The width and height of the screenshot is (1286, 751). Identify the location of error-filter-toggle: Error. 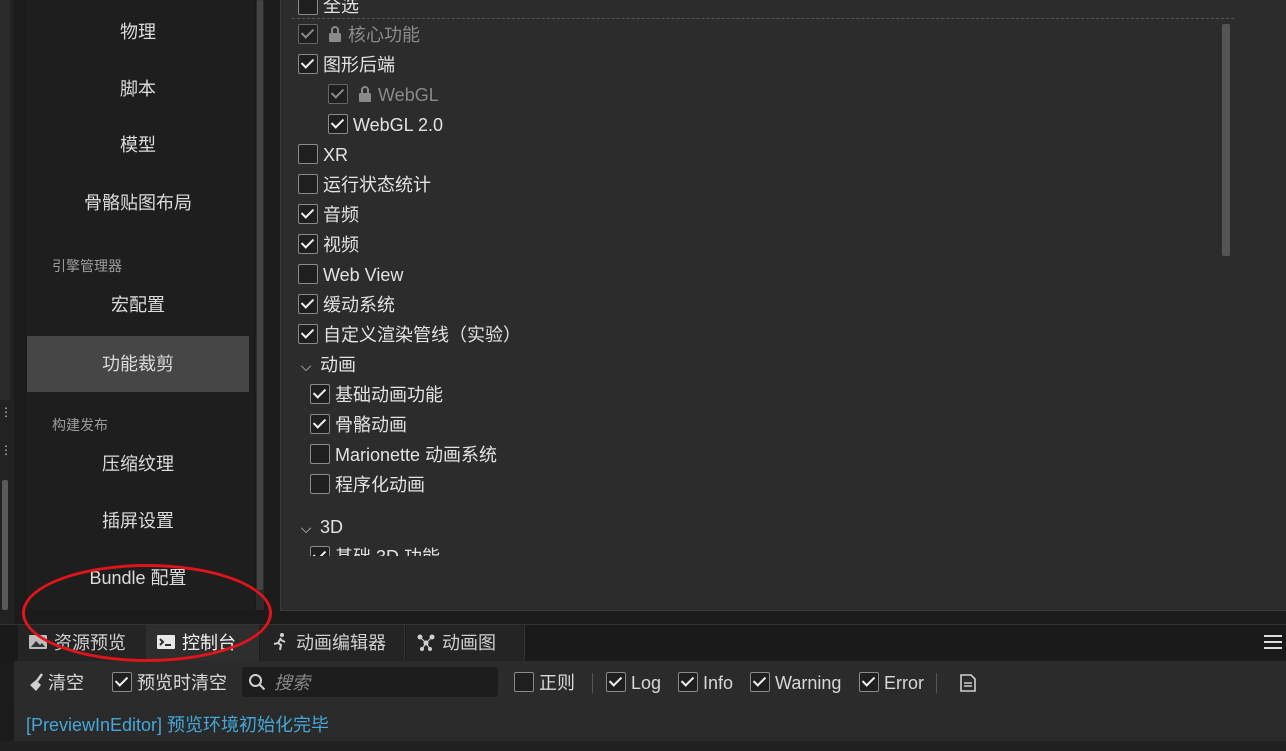
(891, 683).